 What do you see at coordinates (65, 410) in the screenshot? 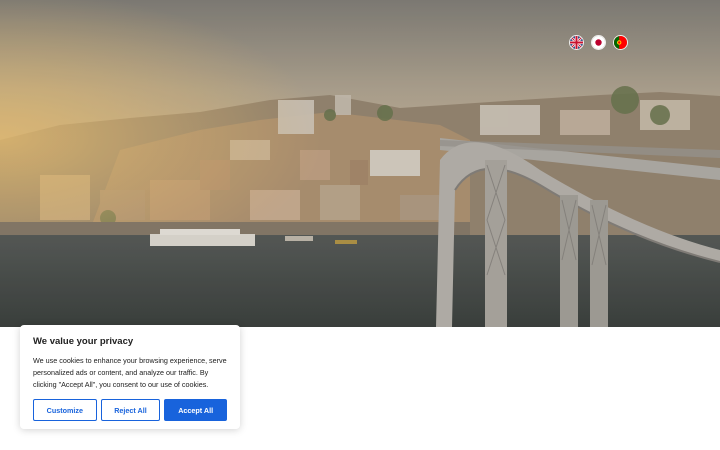
I see `customize-button: Customize` at bounding box center [65, 410].